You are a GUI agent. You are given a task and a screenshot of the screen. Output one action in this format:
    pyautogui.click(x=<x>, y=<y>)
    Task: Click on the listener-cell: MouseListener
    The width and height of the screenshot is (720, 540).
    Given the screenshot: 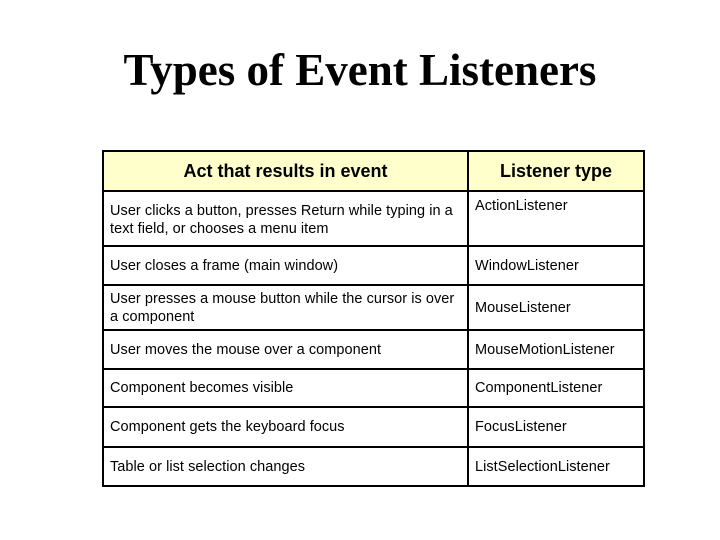 What is the action you would take?
    pyautogui.click(x=556, y=307)
    